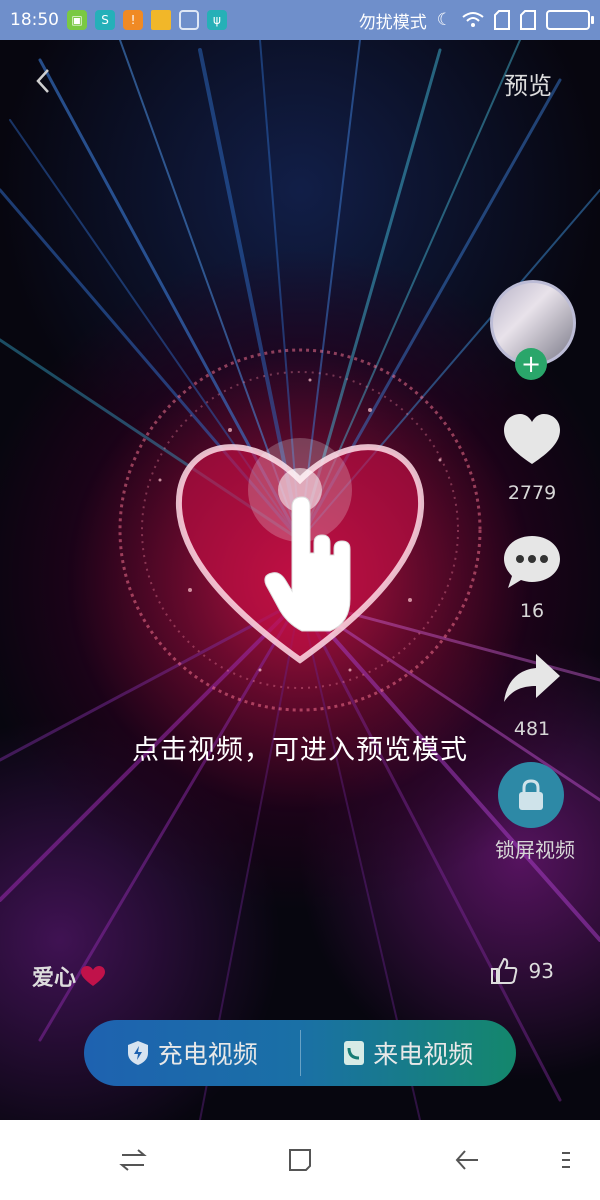 Image resolution: width=600 pixels, height=1200 pixels. Describe the element at coordinates (535, 850) in the screenshot. I see `lock-screen-video-label: 锁屏视频` at that location.